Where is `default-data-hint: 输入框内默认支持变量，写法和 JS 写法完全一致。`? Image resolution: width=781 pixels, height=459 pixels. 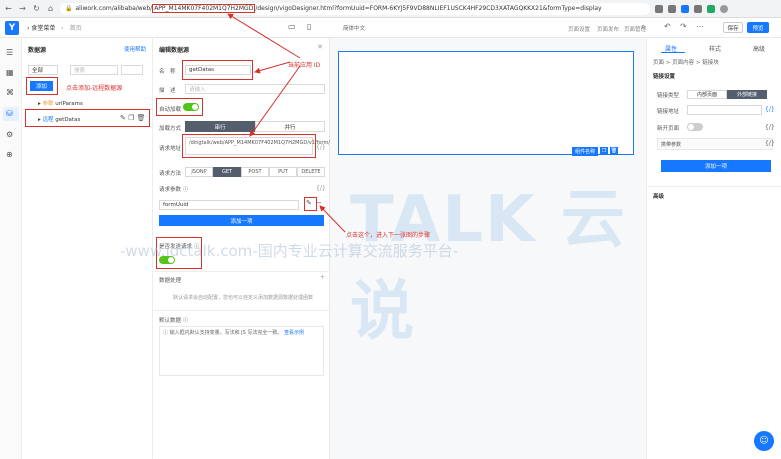
default-data-hint: 输入框内默认支持变量，写法和 JS 写法完全一致。 is located at coordinates (226, 333).